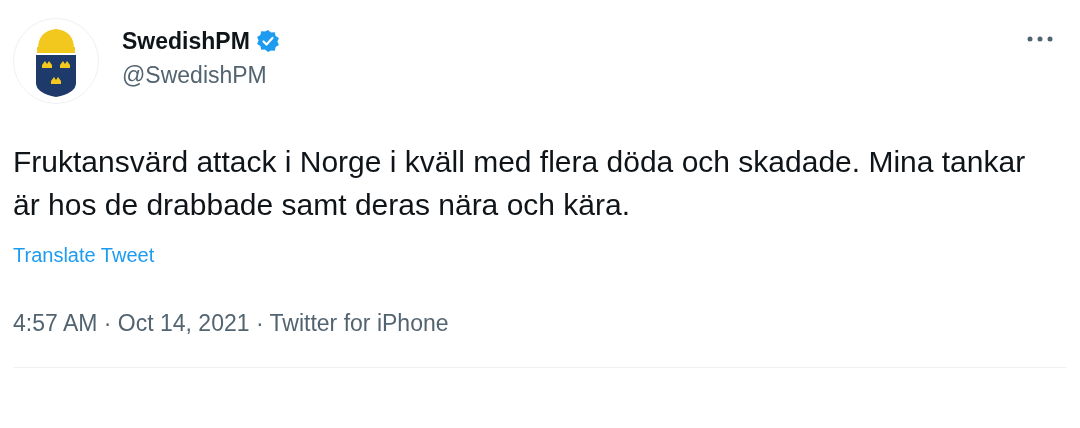 This screenshot has width=1080, height=428. What do you see at coordinates (201, 75) in the screenshot?
I see `author-handle: @SwedishPM` at bounding box center [201, 75].